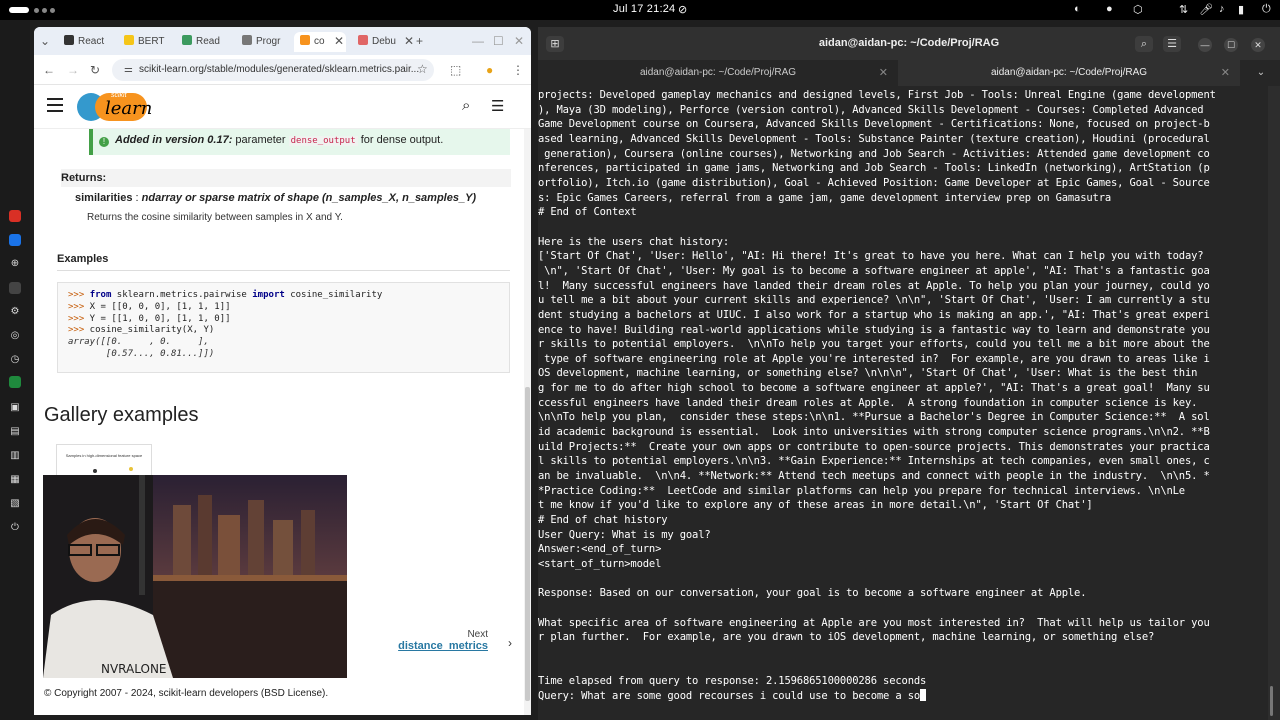 This screenshot has width=1280, height=720. Describe the element at coordinates (195, 576) in the screenshot. I see `webcam-overlay-image: NVRALONE` at that location.